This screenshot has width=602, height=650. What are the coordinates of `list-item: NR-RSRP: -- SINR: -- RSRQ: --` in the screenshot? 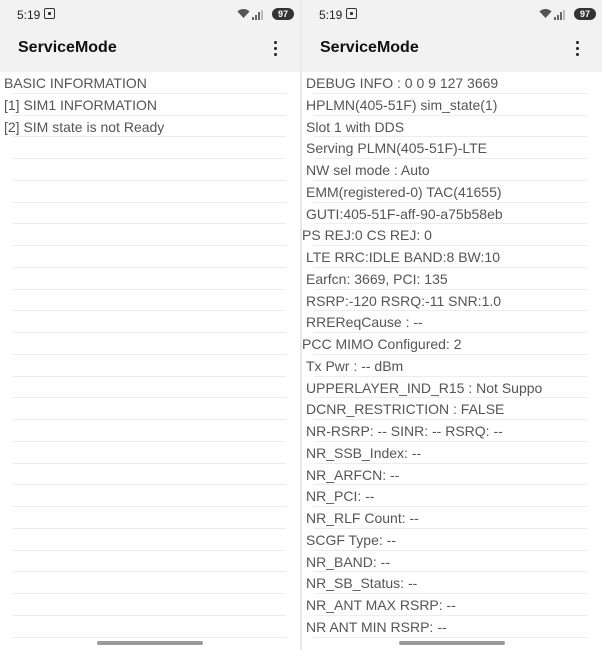 It's located at (452, 431).